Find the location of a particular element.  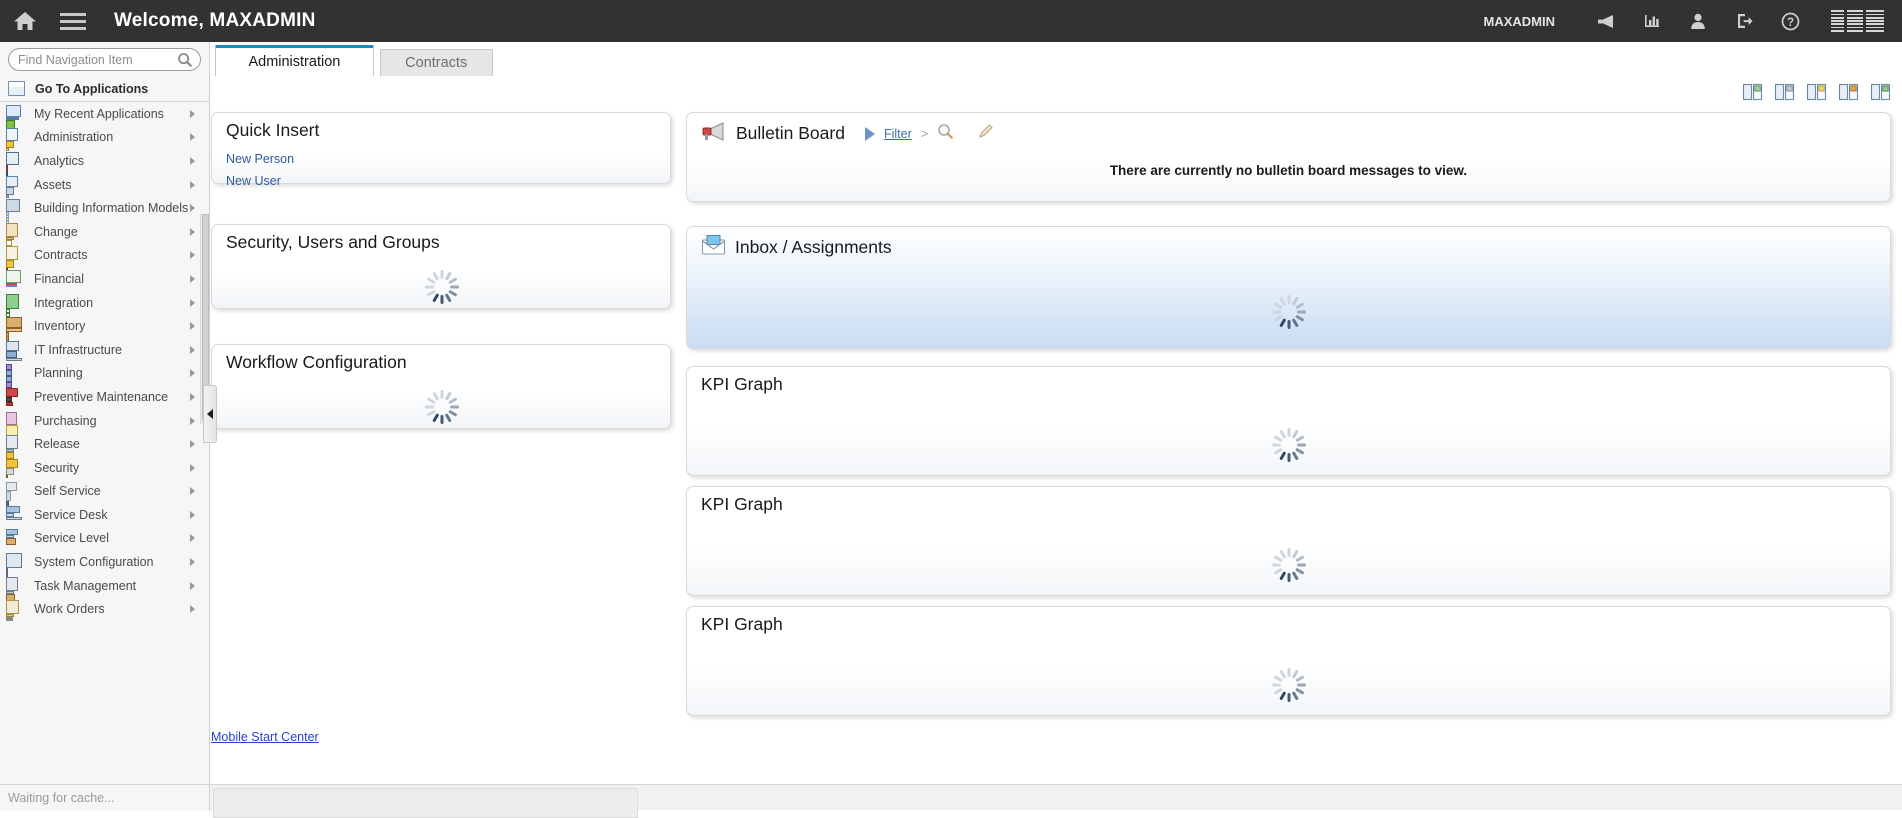

sidebar-item-preventive-maintenance: Preventive Maintenance is located at coordinates (104, 397).